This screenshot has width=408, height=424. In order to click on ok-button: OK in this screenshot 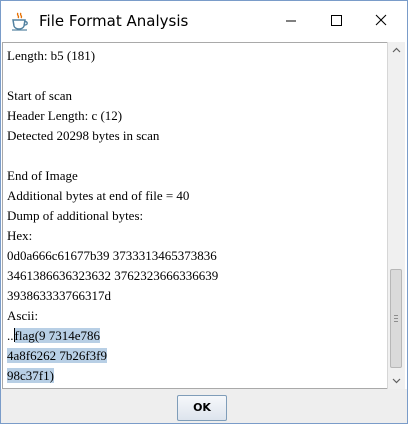, I will do `click(202, 408)`.